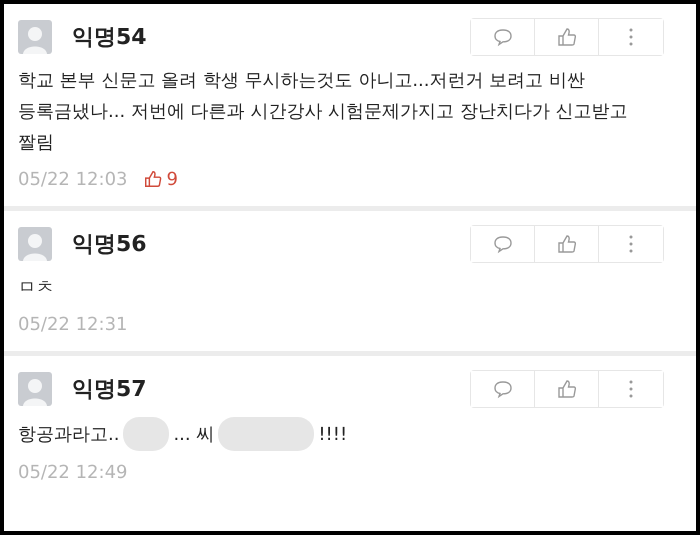  Describe the element at coordinates (109, 245) in the screenshot. I see `author-name: 익명56` at that location.